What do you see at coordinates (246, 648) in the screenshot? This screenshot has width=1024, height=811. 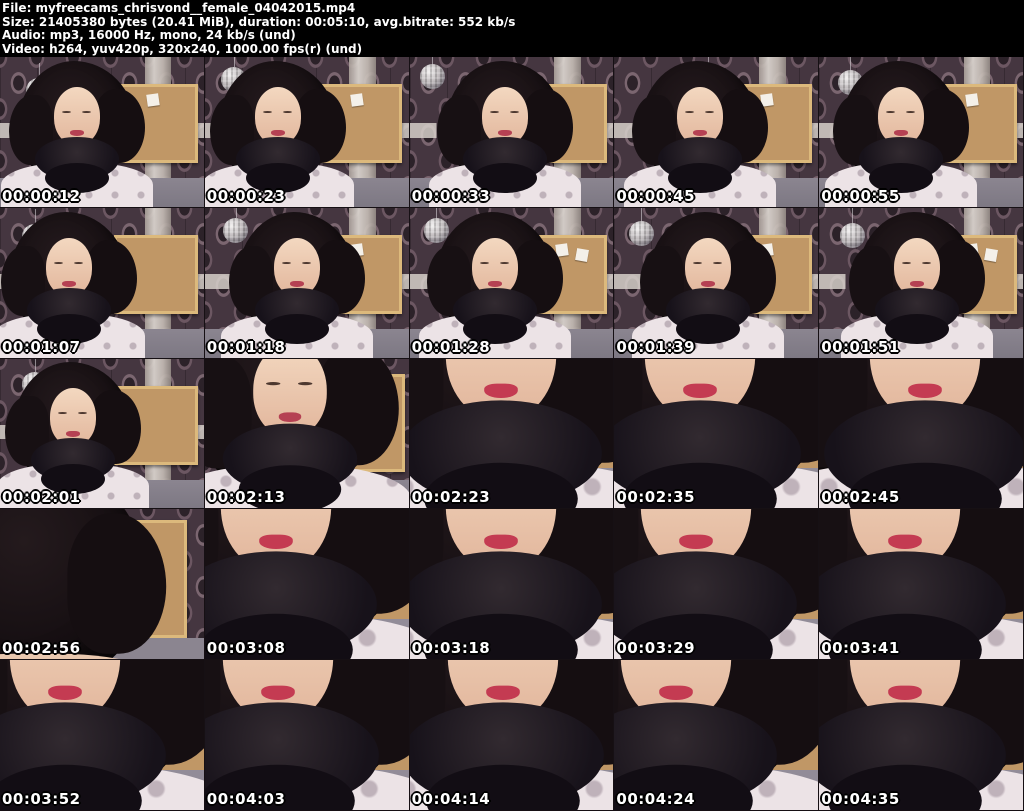 I see `timestamp-overlay: 00:03:08` at bounding box center [246, 648].